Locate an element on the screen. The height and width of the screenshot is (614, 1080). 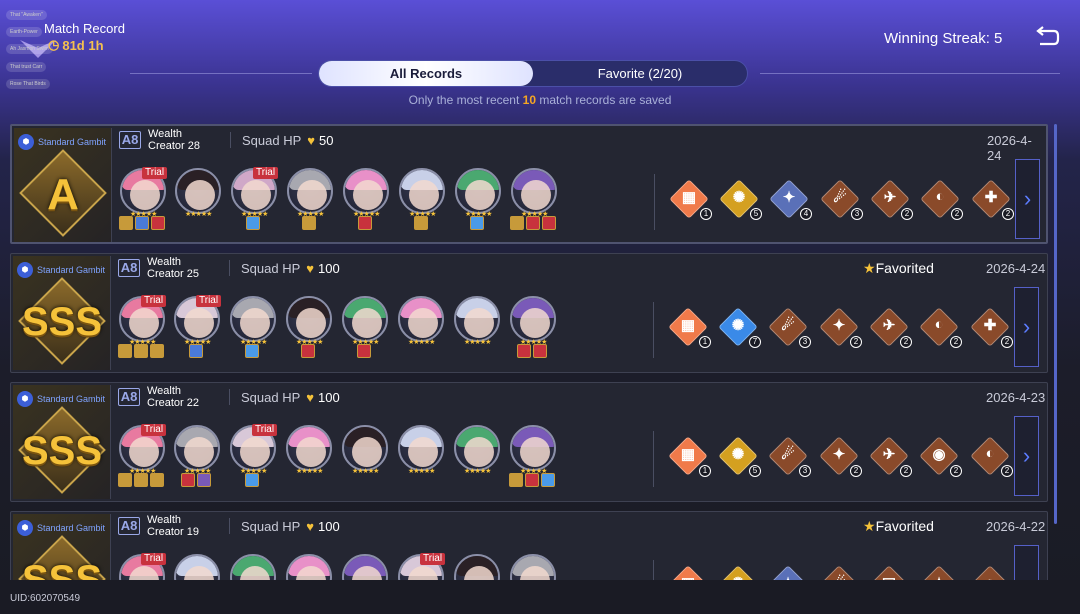
blessing-icon: ◐ is located at coordinates (990, 572).